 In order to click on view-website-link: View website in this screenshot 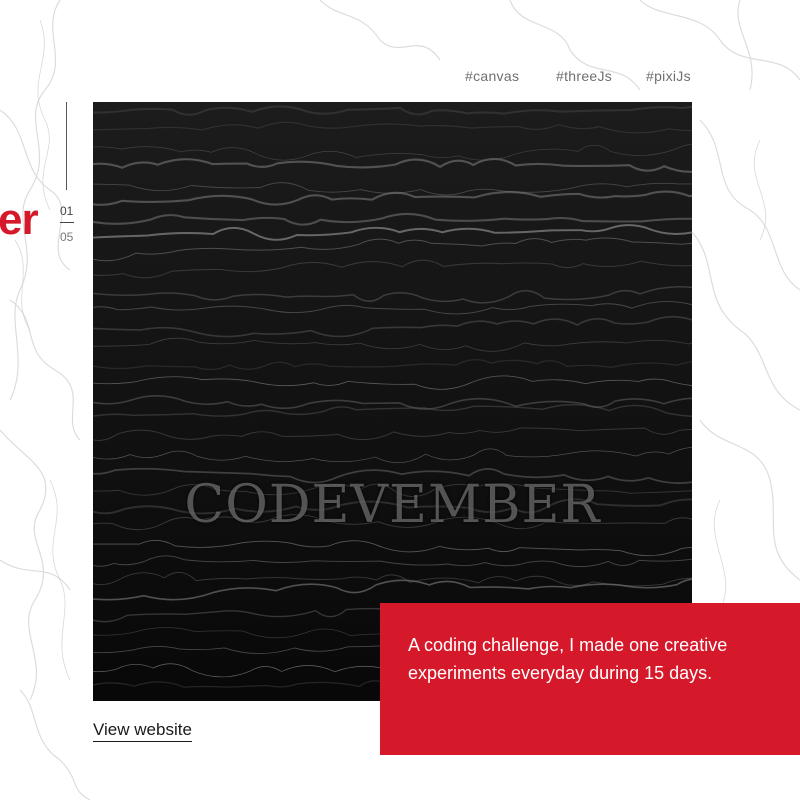, I will do `click(142, 731)`.